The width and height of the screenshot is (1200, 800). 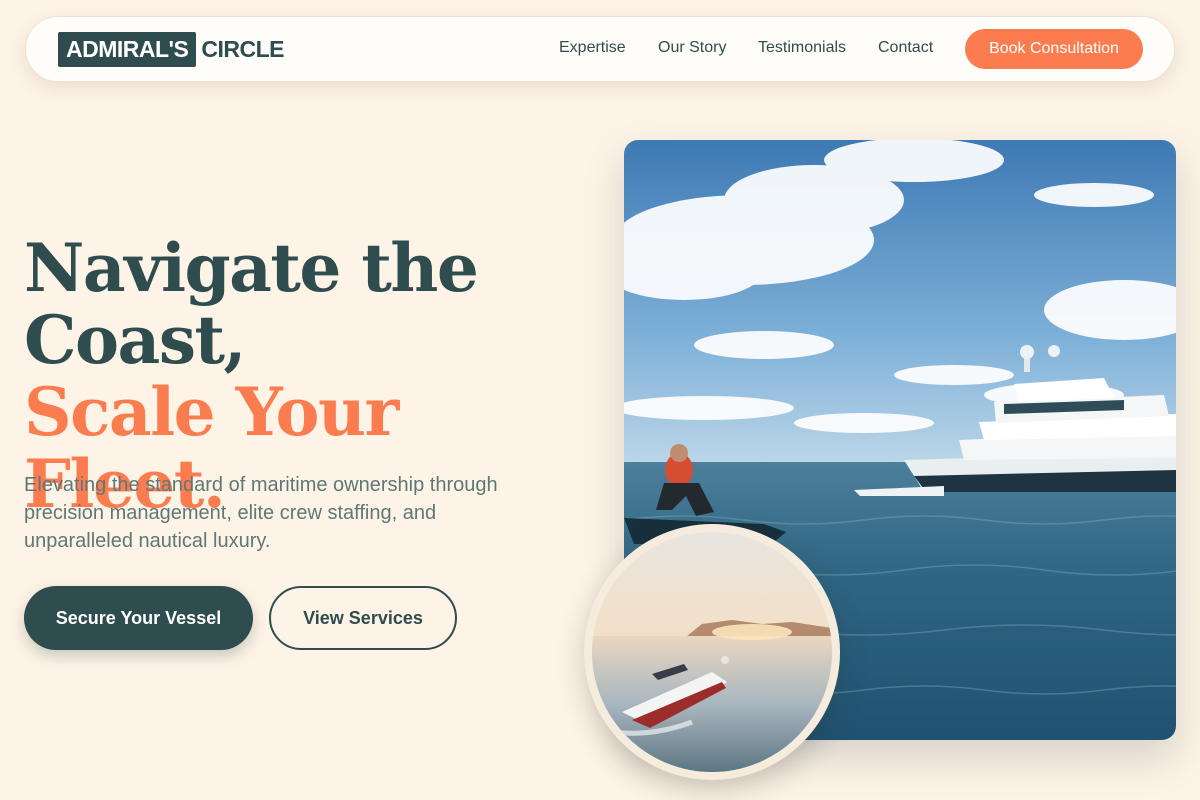 I want to click on book-consultation-button: Book Consultation, so click(x=1054, y=49).